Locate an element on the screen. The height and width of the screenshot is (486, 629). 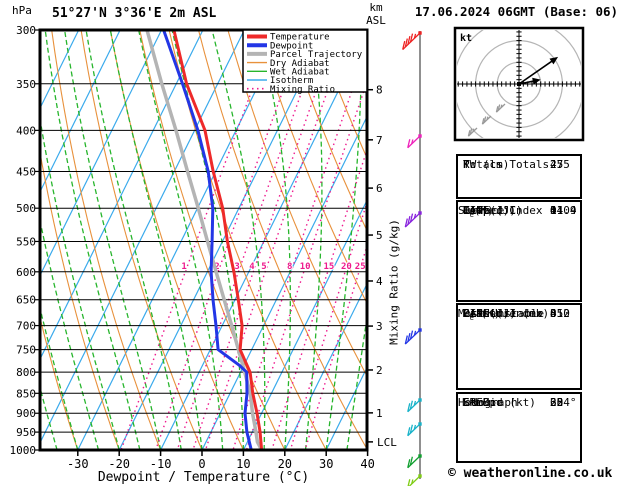
mixing-ratio-value: 5 is located at coordinates (263, 267).